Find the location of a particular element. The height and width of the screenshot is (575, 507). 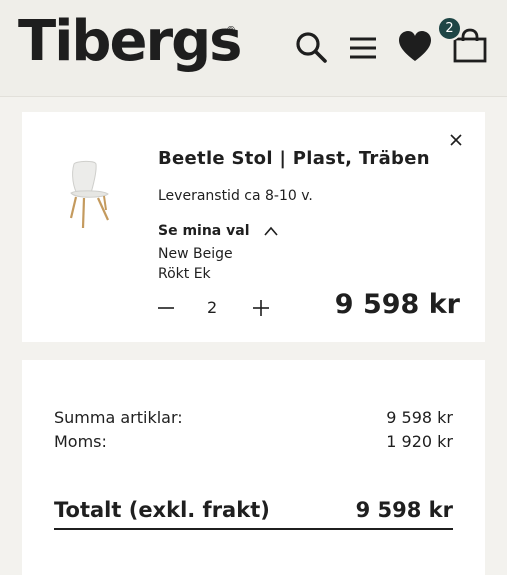

options-toggle: Se mina val is located at coordinates (218, 231).